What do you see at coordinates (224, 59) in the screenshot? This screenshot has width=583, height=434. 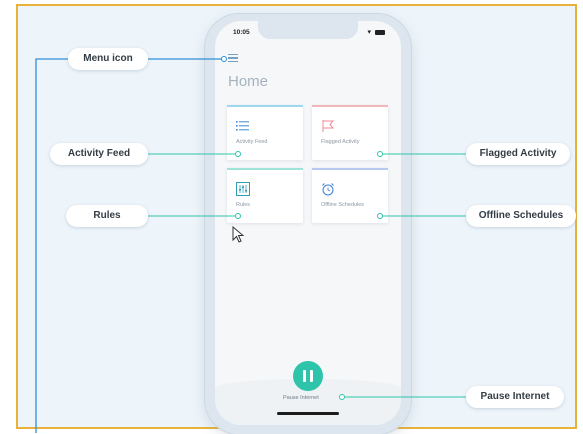 I see `menu-icon-dot` at bounding box center [224, 59].